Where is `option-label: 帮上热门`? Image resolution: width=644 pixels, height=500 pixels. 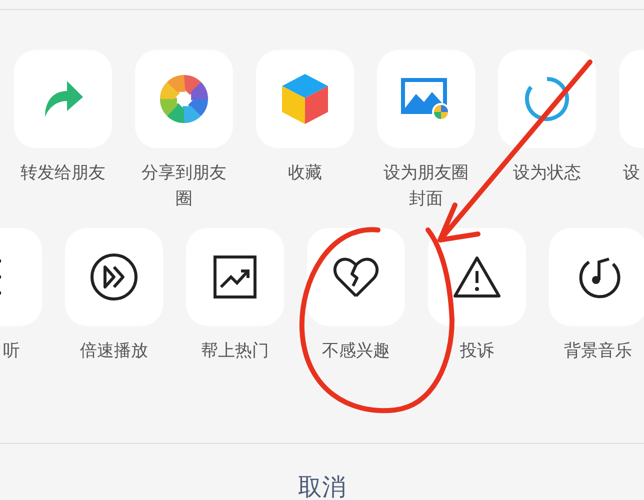 option-label: 帮上热门 is located at coordinates (235, 351).